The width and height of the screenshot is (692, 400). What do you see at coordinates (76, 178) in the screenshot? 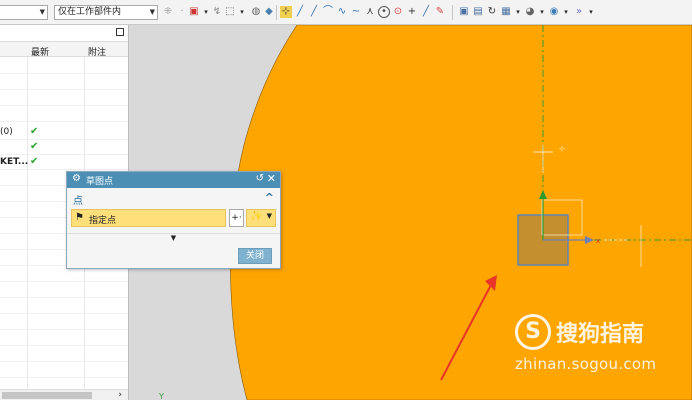
I see `gear-icon: ⚙` at bounding box center [76, 178].